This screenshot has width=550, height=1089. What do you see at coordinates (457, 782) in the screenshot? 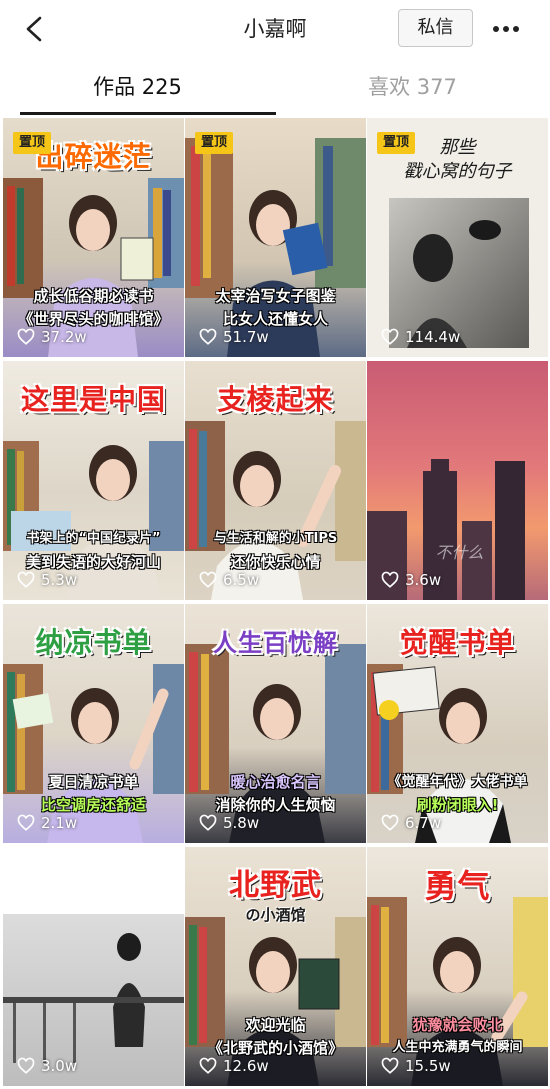
I see `cover-caption: 《觉醒年代》大佬书单` at bounding box center [457, 782].